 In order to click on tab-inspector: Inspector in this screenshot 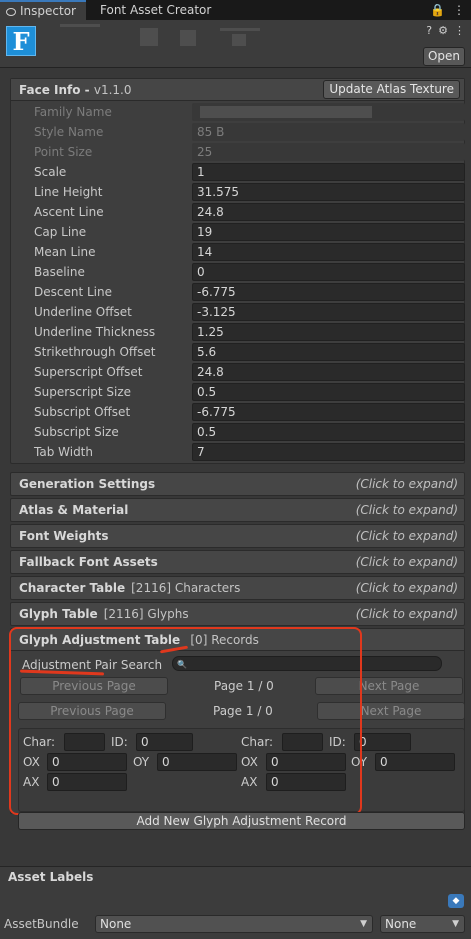, I will do `click(43, 10)`.